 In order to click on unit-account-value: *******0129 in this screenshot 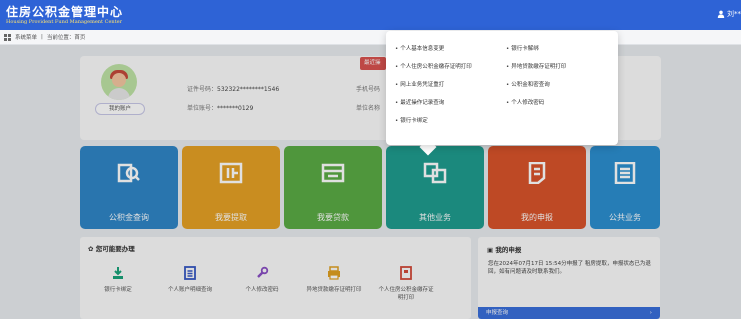, I will do `click(235, 108)`.